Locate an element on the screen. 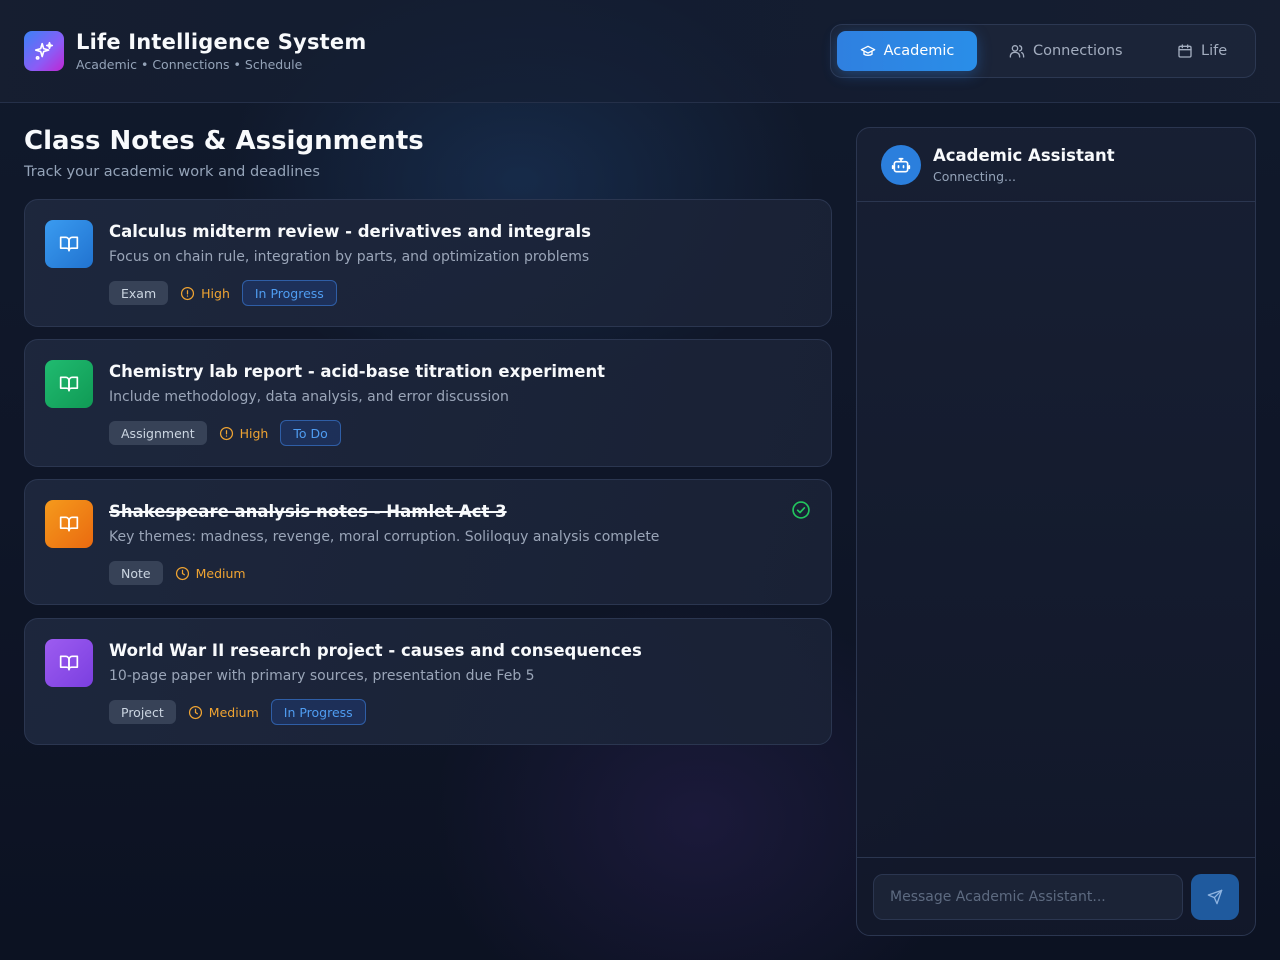  type-badge: Assignment is located at coordinates (158, 433).